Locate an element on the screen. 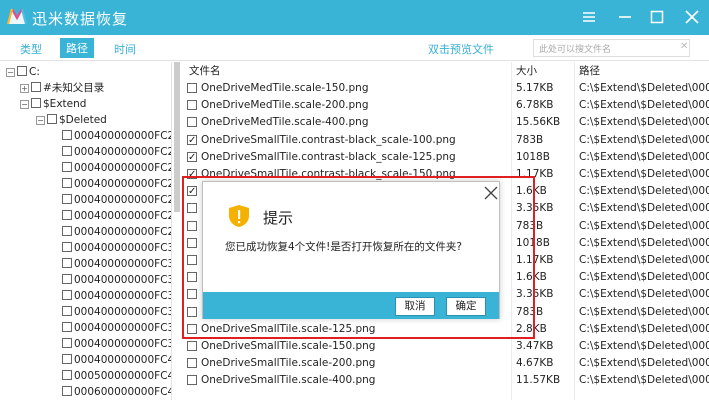 The height and width of the screenshot is (400, 709). tree-node-deleted: − $Deleted is located at coordinates (71, 120).